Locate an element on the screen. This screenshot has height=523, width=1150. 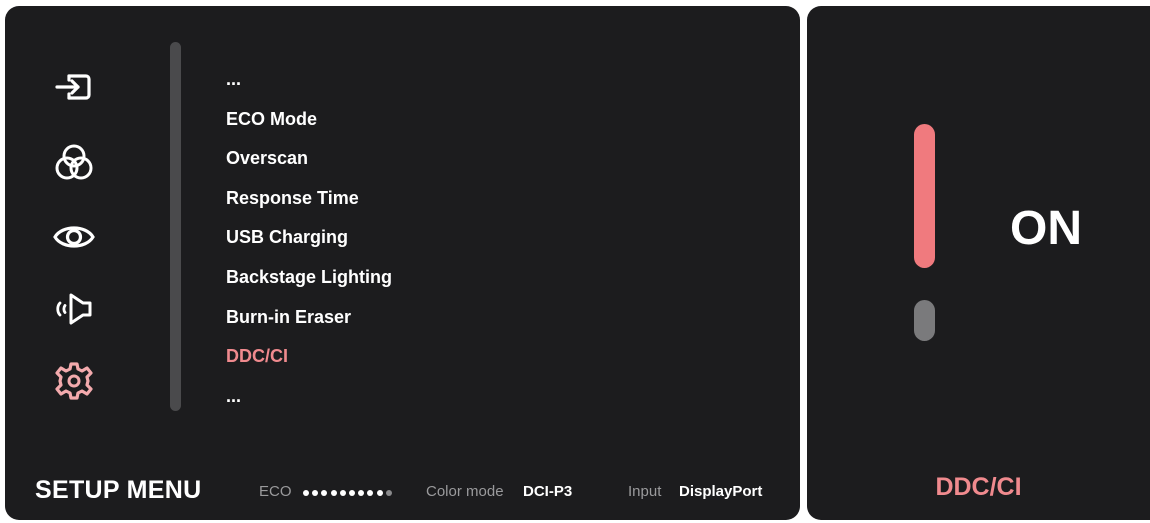
eco-label: ECO is located at coordinates (275, 491).